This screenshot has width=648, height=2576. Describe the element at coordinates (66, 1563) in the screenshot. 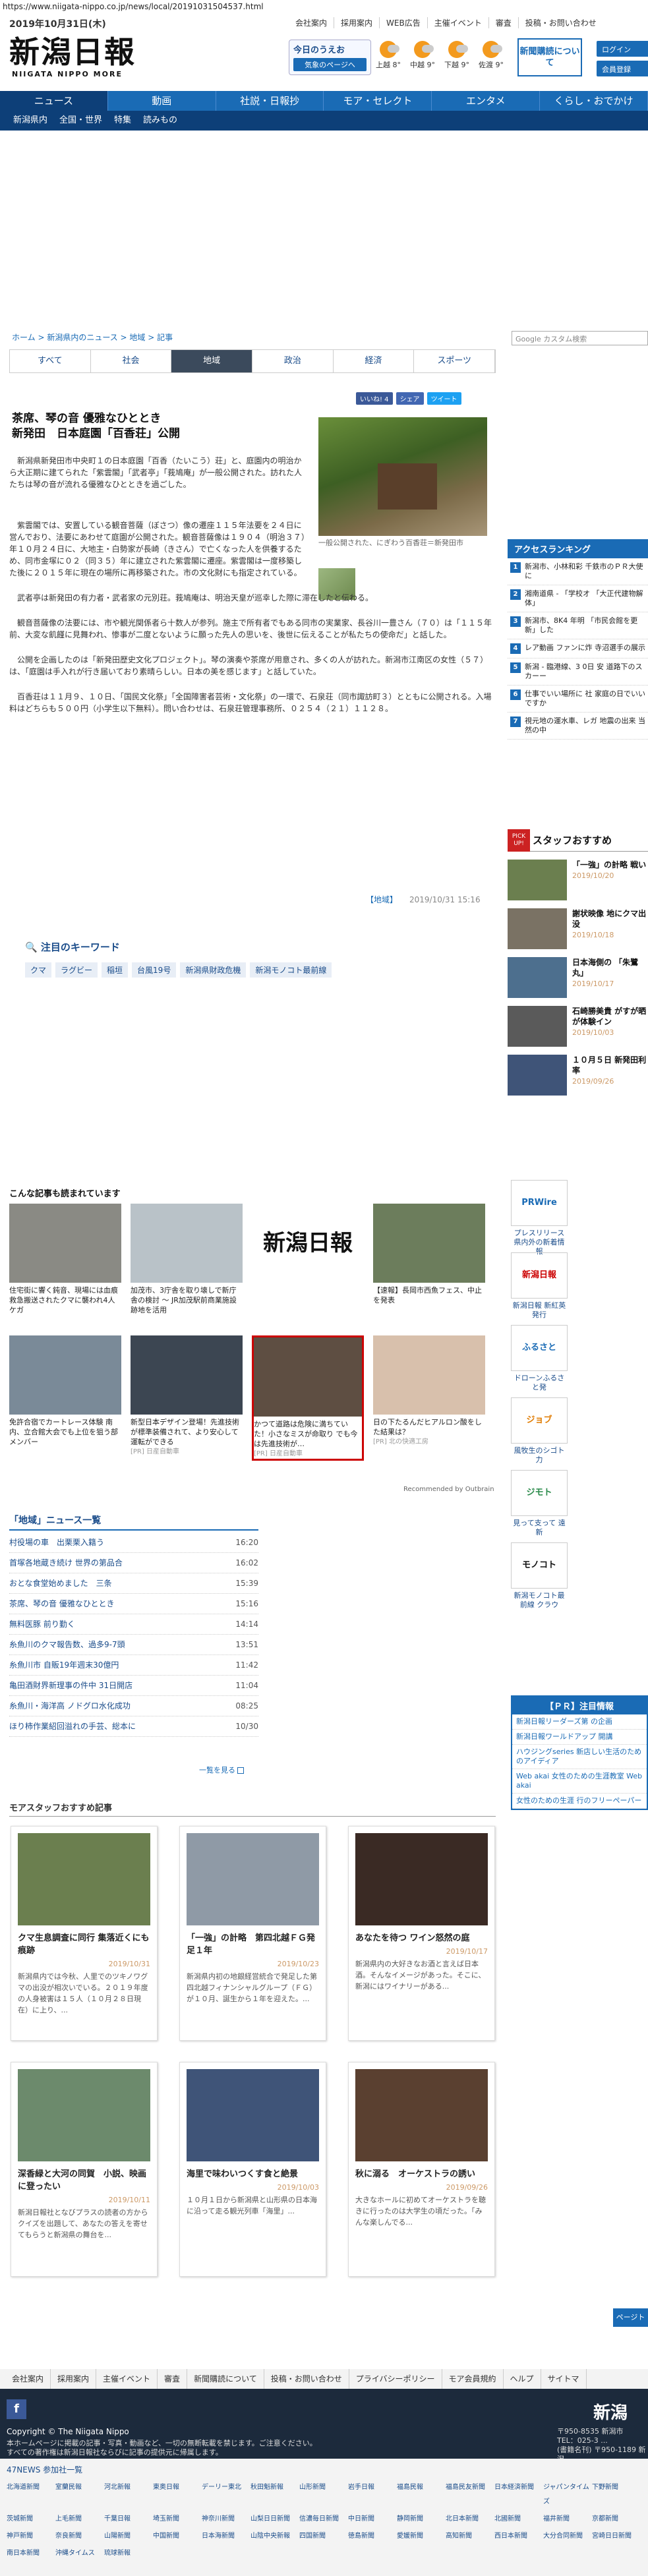

I see `news-list-title-link: 首塚各地蔵き続け 世界の第品合` at that location.